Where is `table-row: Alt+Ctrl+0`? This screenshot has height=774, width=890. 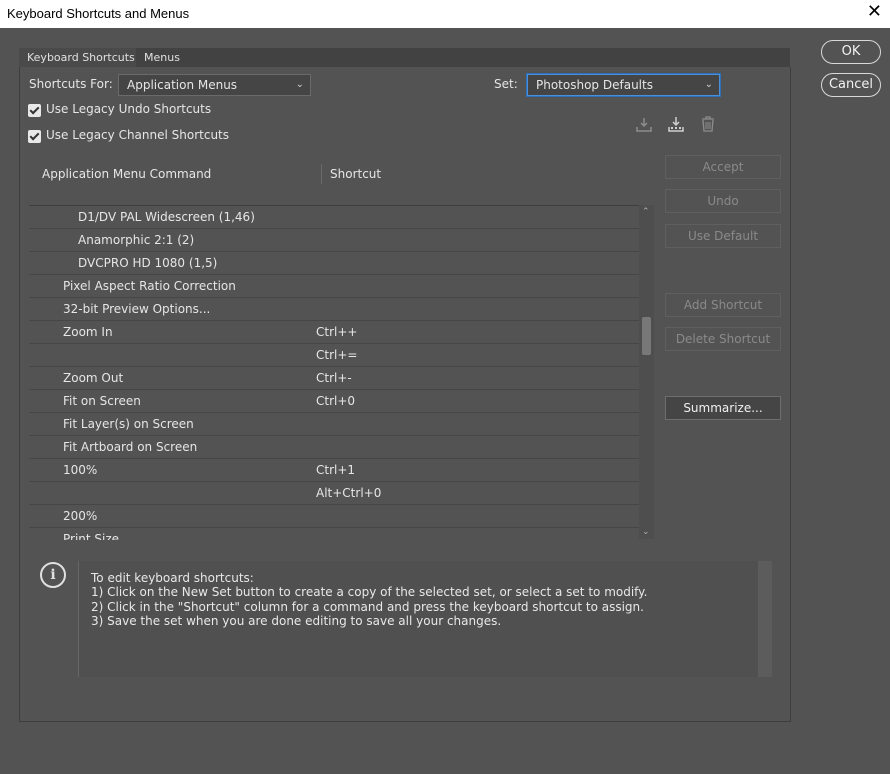 table-row: Alt+Ctrl+0 is located at coordinates (334, 493).